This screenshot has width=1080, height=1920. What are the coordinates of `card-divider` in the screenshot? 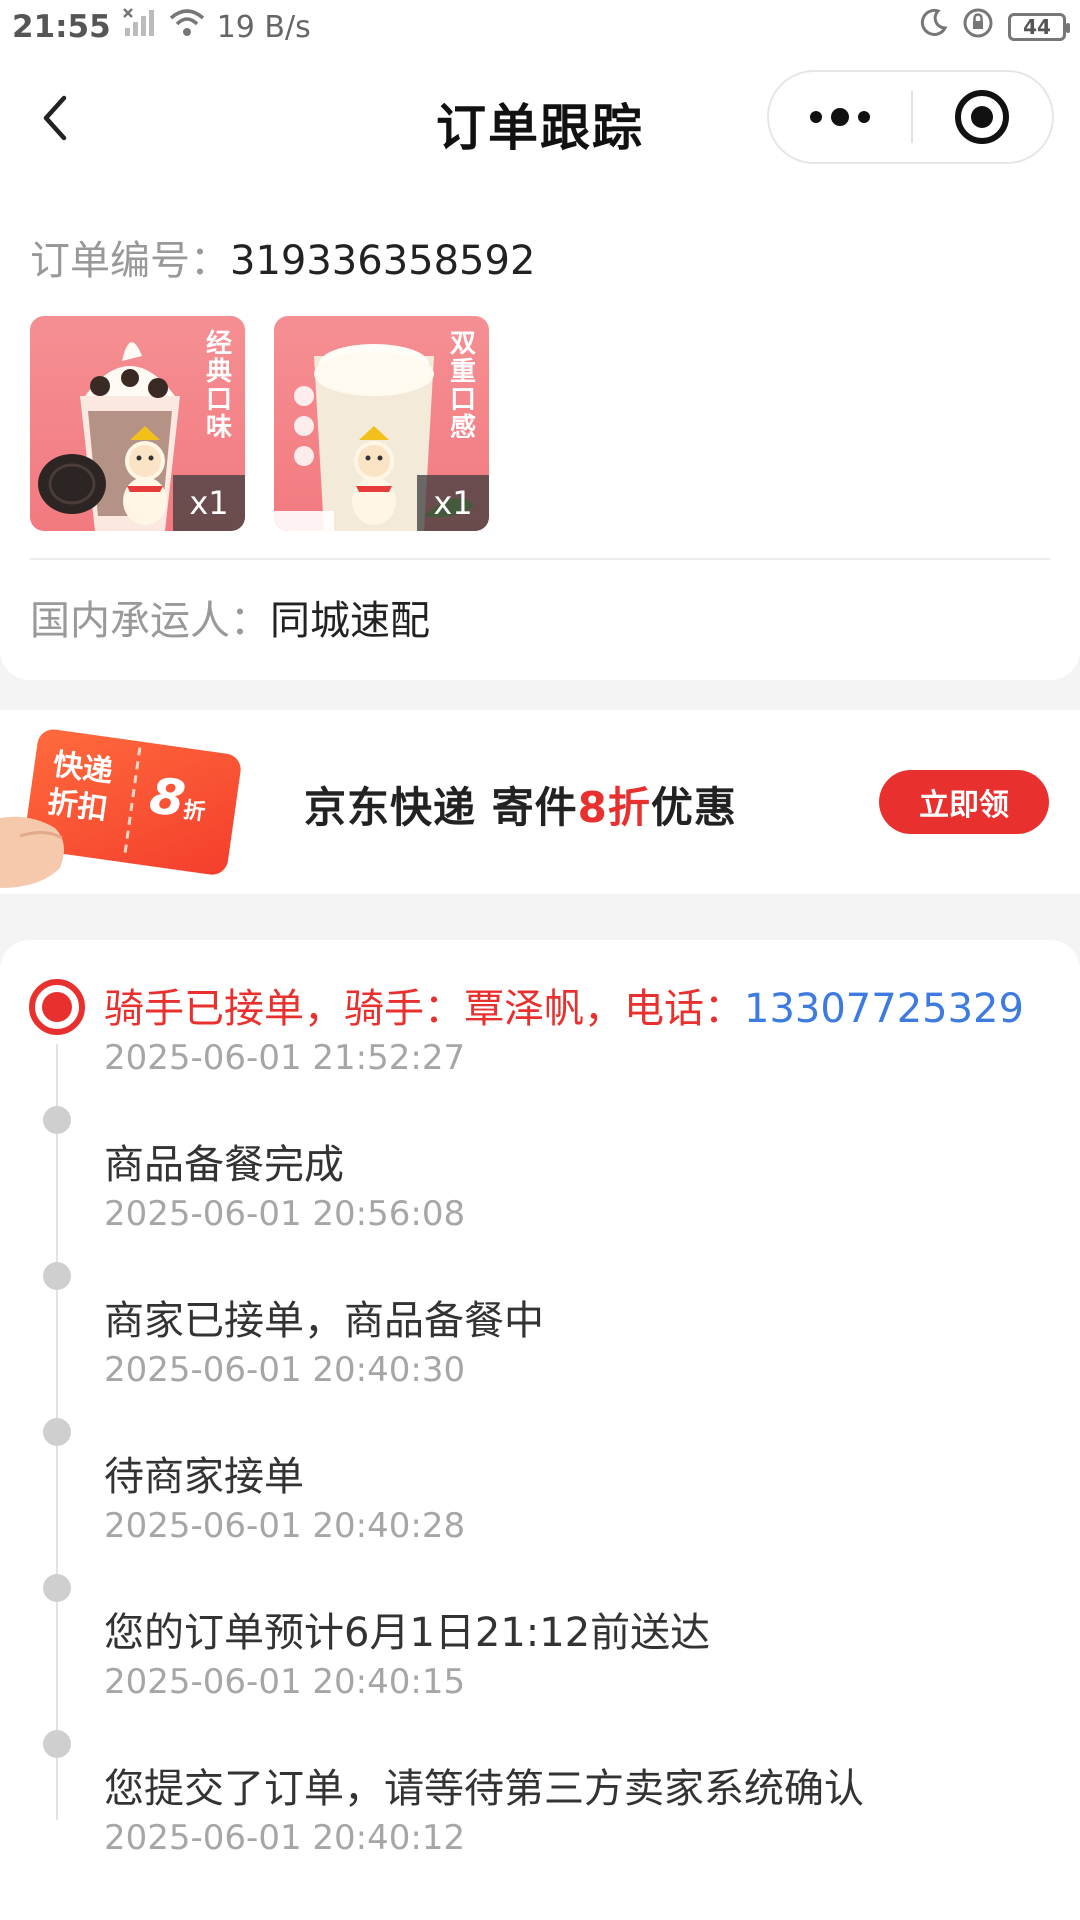 It's located at (540, 559).